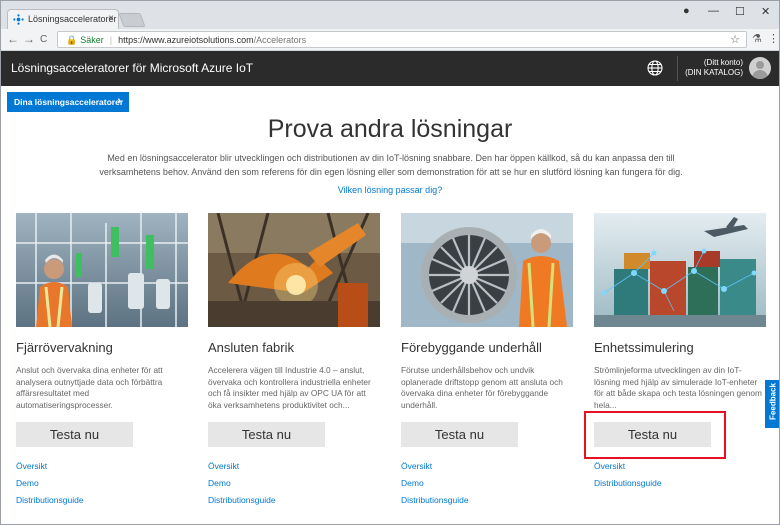  Describe the element at coordinates (723, 62) in the screenshot. I see `account-name: (Ditt konto)` at that location.